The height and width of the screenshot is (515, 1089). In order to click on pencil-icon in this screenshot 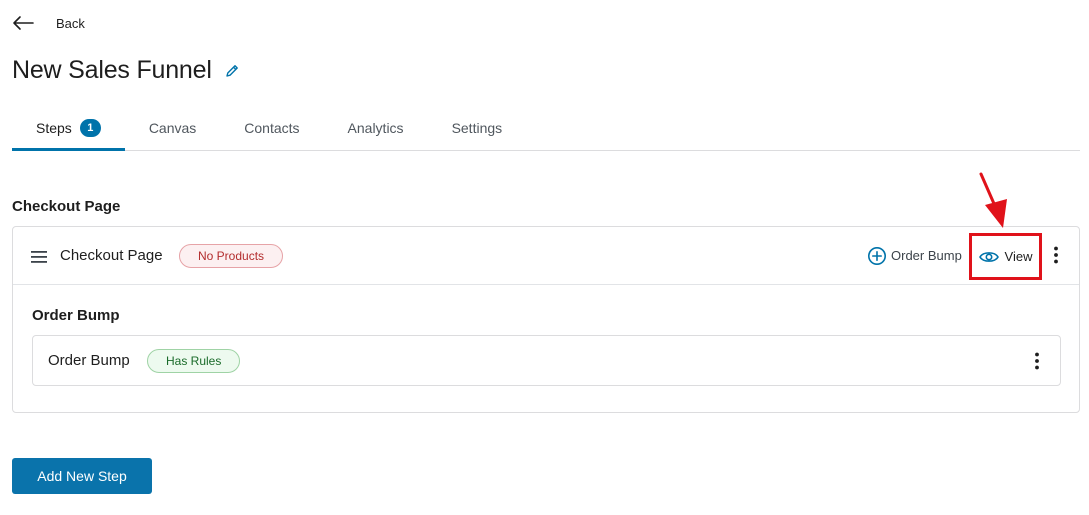, I will do `click(232, 71)`.